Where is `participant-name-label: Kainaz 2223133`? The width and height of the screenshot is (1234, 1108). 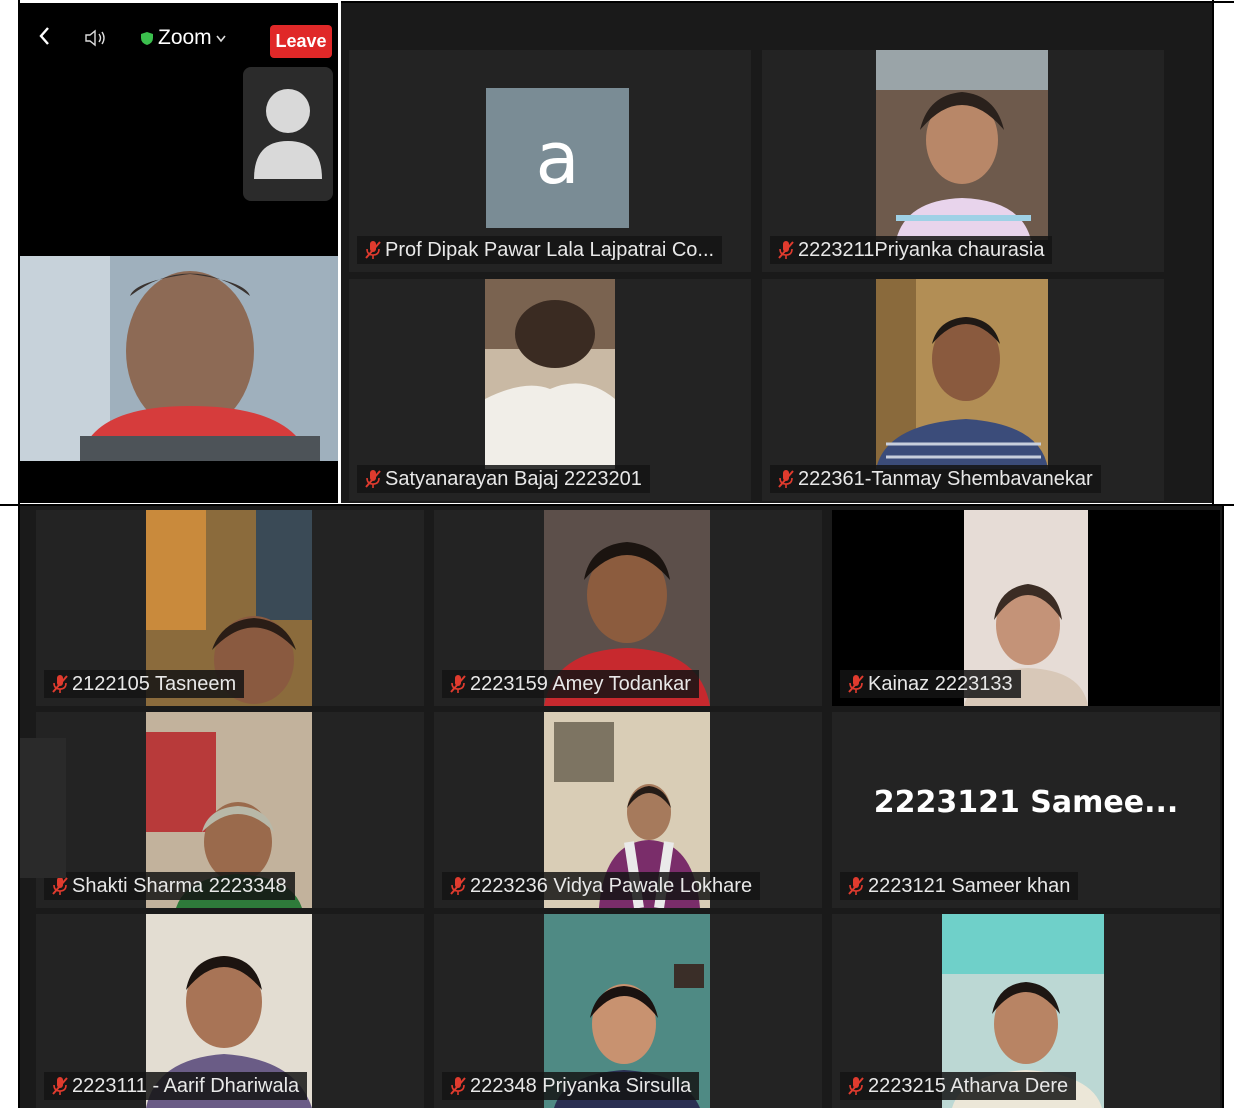
participant-name-label: Kainaz 2223133 is located at coordinates (930, 684).